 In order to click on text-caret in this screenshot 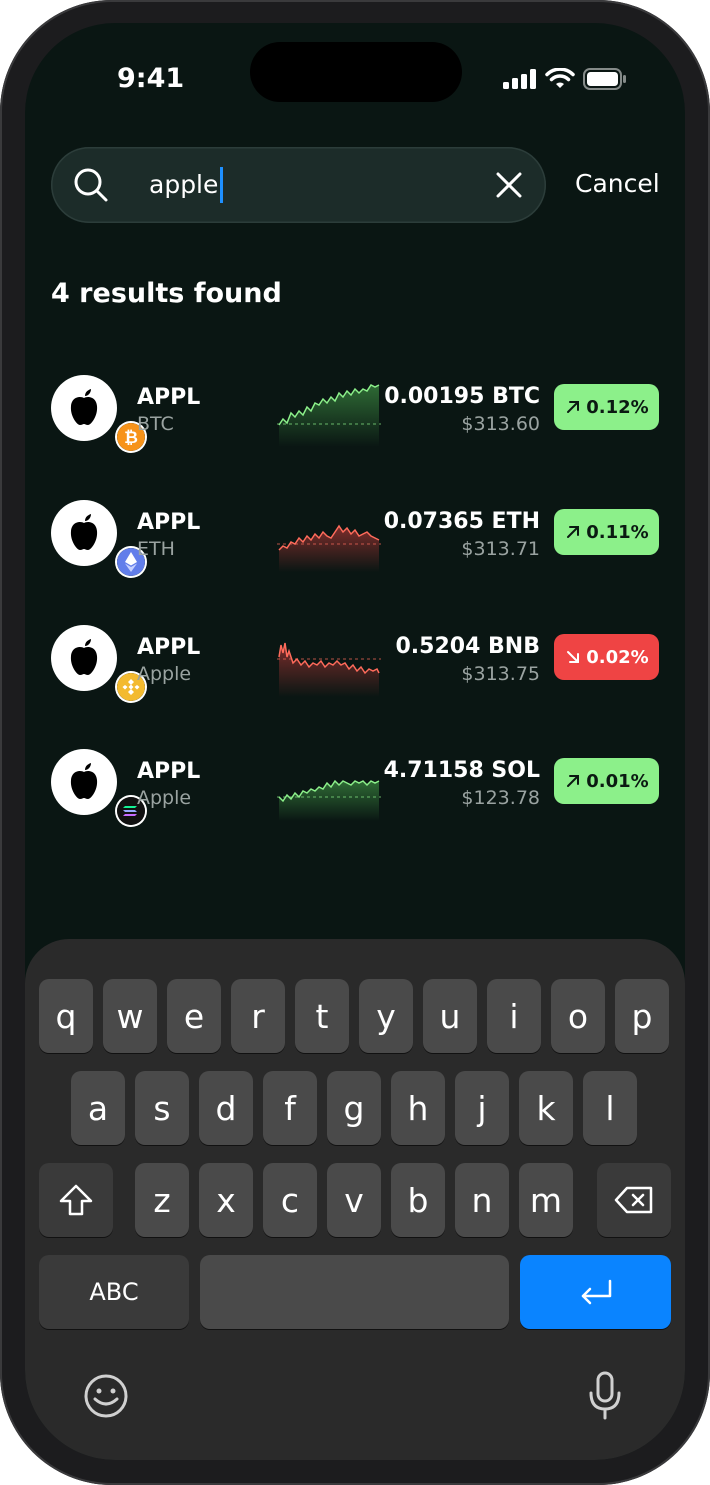, I will do `click(222, 185)`.